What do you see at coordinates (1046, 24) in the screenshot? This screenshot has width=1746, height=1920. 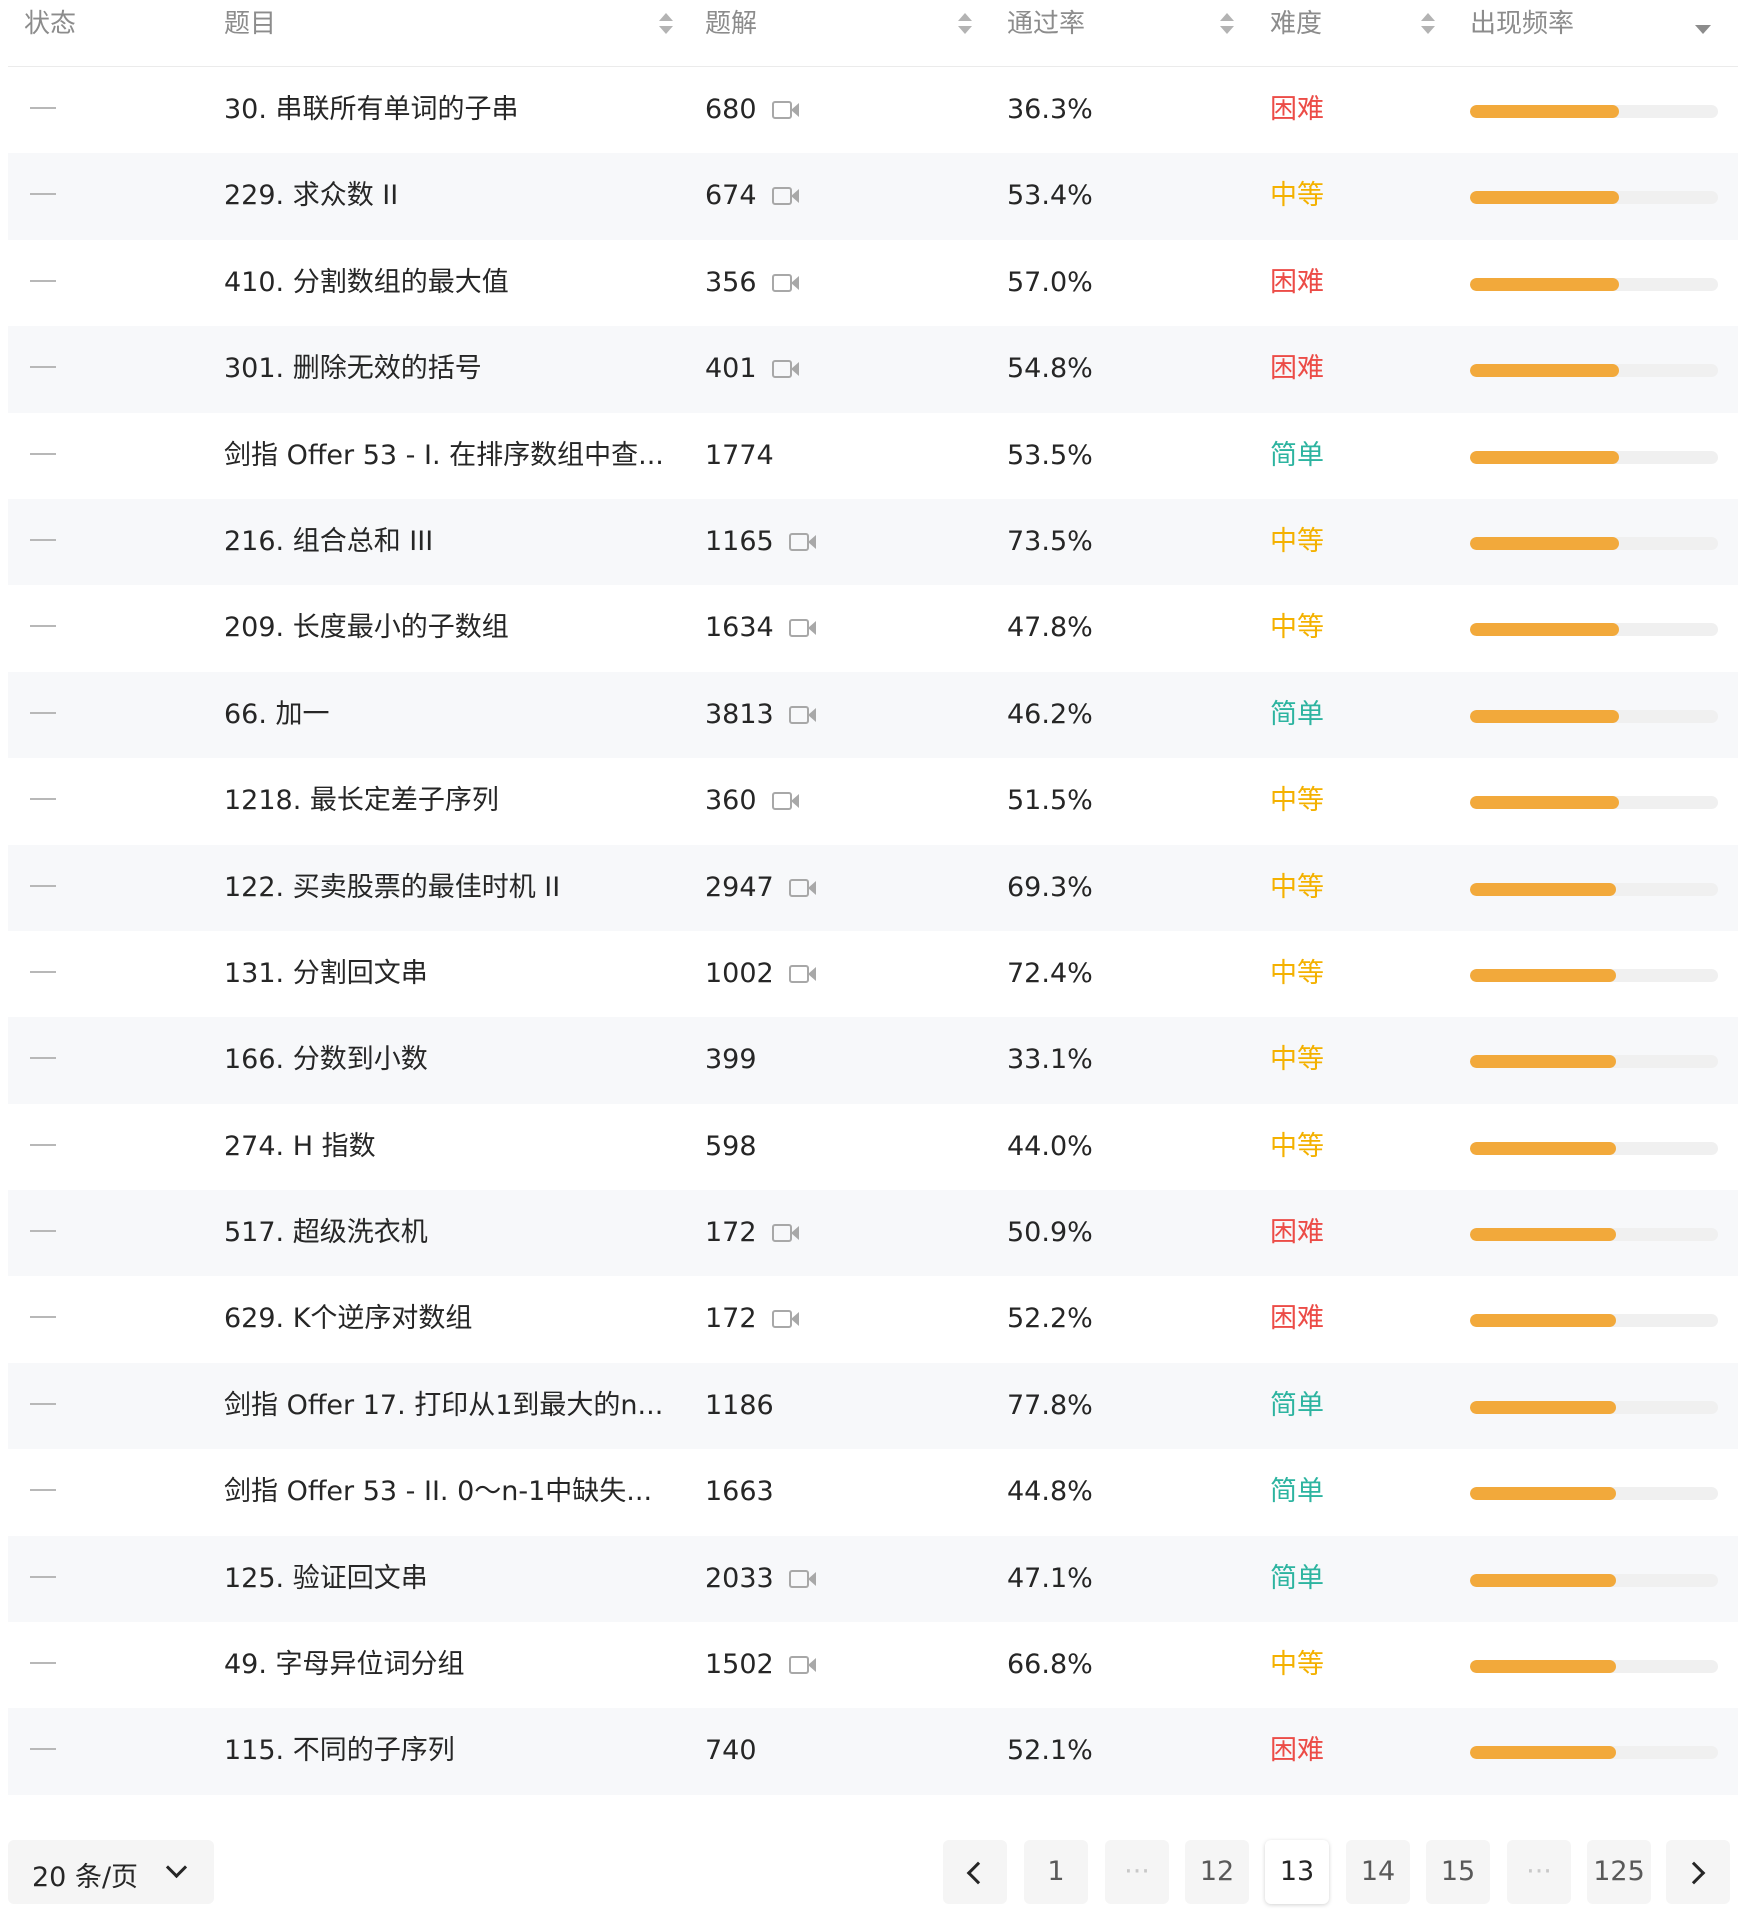 I see `header-pass-rate: 通过率` at bounding box center [1046, 24].